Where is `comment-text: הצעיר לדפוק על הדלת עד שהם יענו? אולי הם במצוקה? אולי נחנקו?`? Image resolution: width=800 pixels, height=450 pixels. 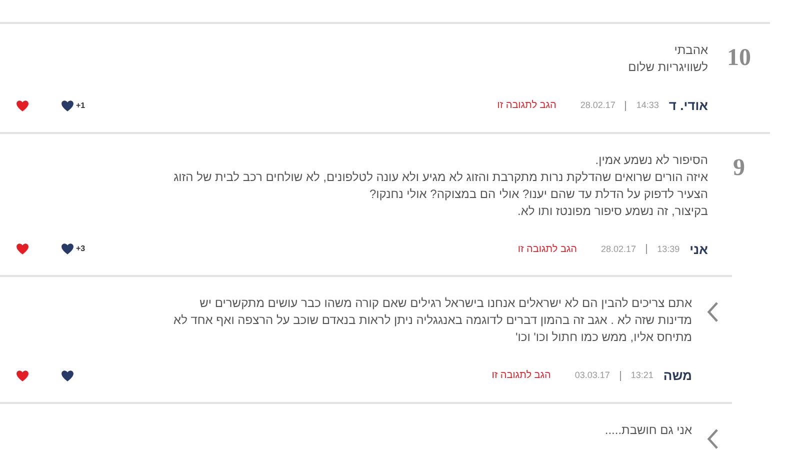 comment-text: הצעיר לדפוק על הדלת עד שהם יענו? אולי הם במצוקה? אולי נחנקו? is located at coordinates (538, 194).